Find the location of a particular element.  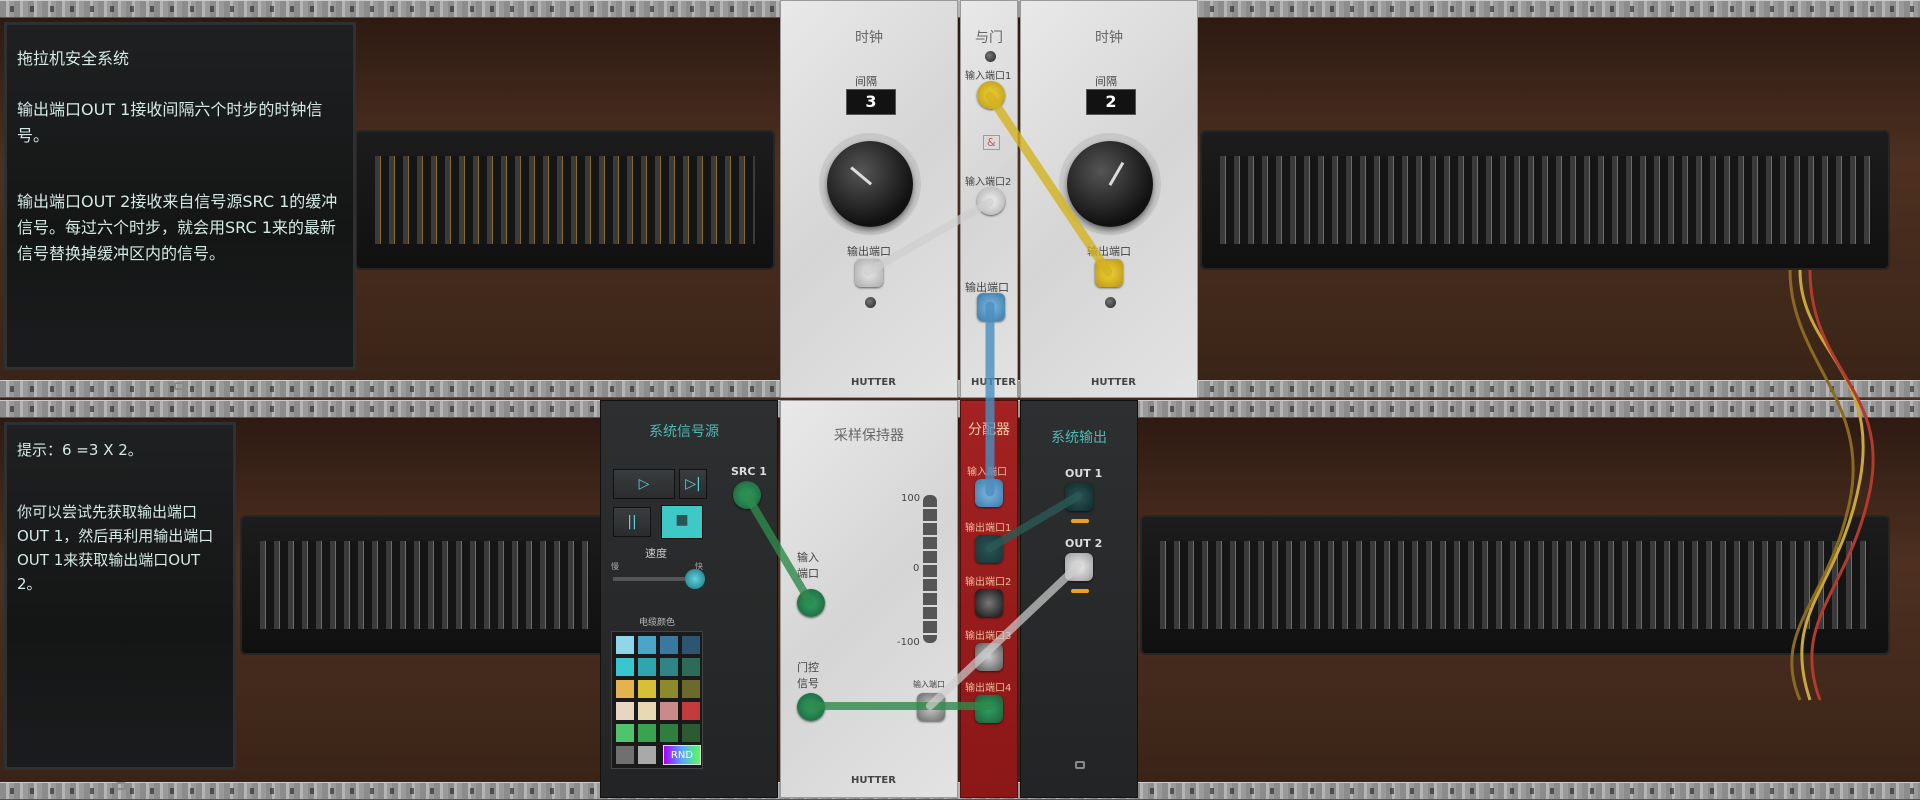

description-para-1: 输出端口OUT 1接收间隔六个时步的时钟信号。 is located at coordinates (170, 122).